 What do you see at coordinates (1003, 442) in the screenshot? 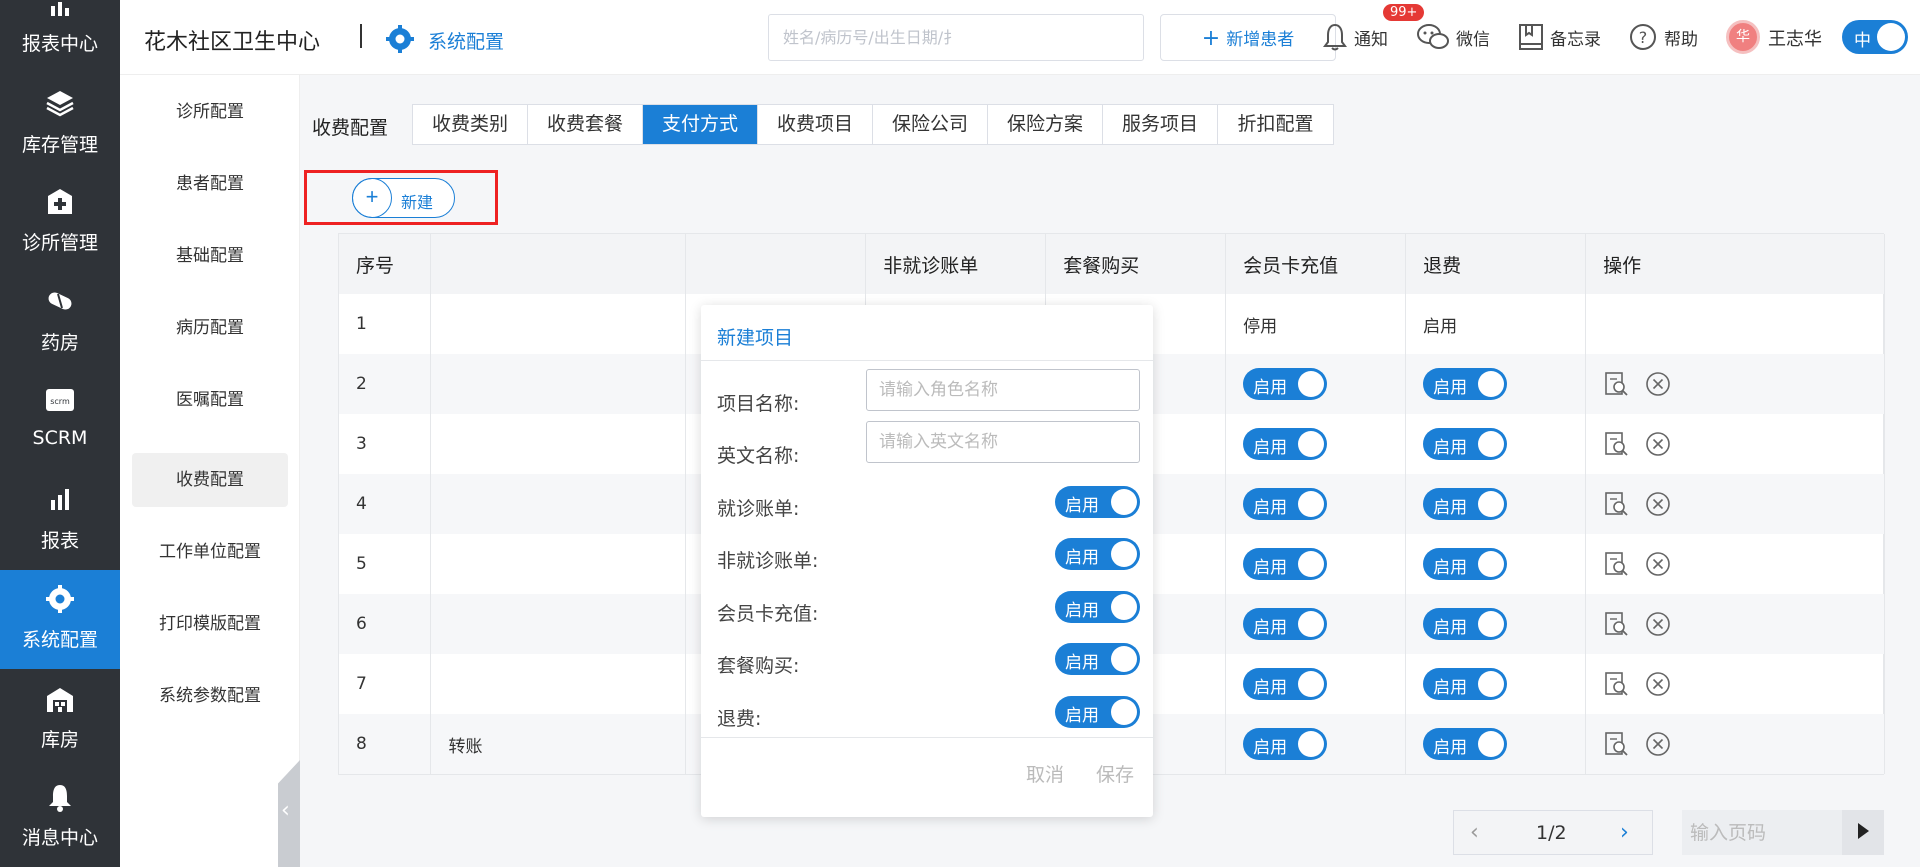
I see `english-name-input` at bounding box center [1003, 442].